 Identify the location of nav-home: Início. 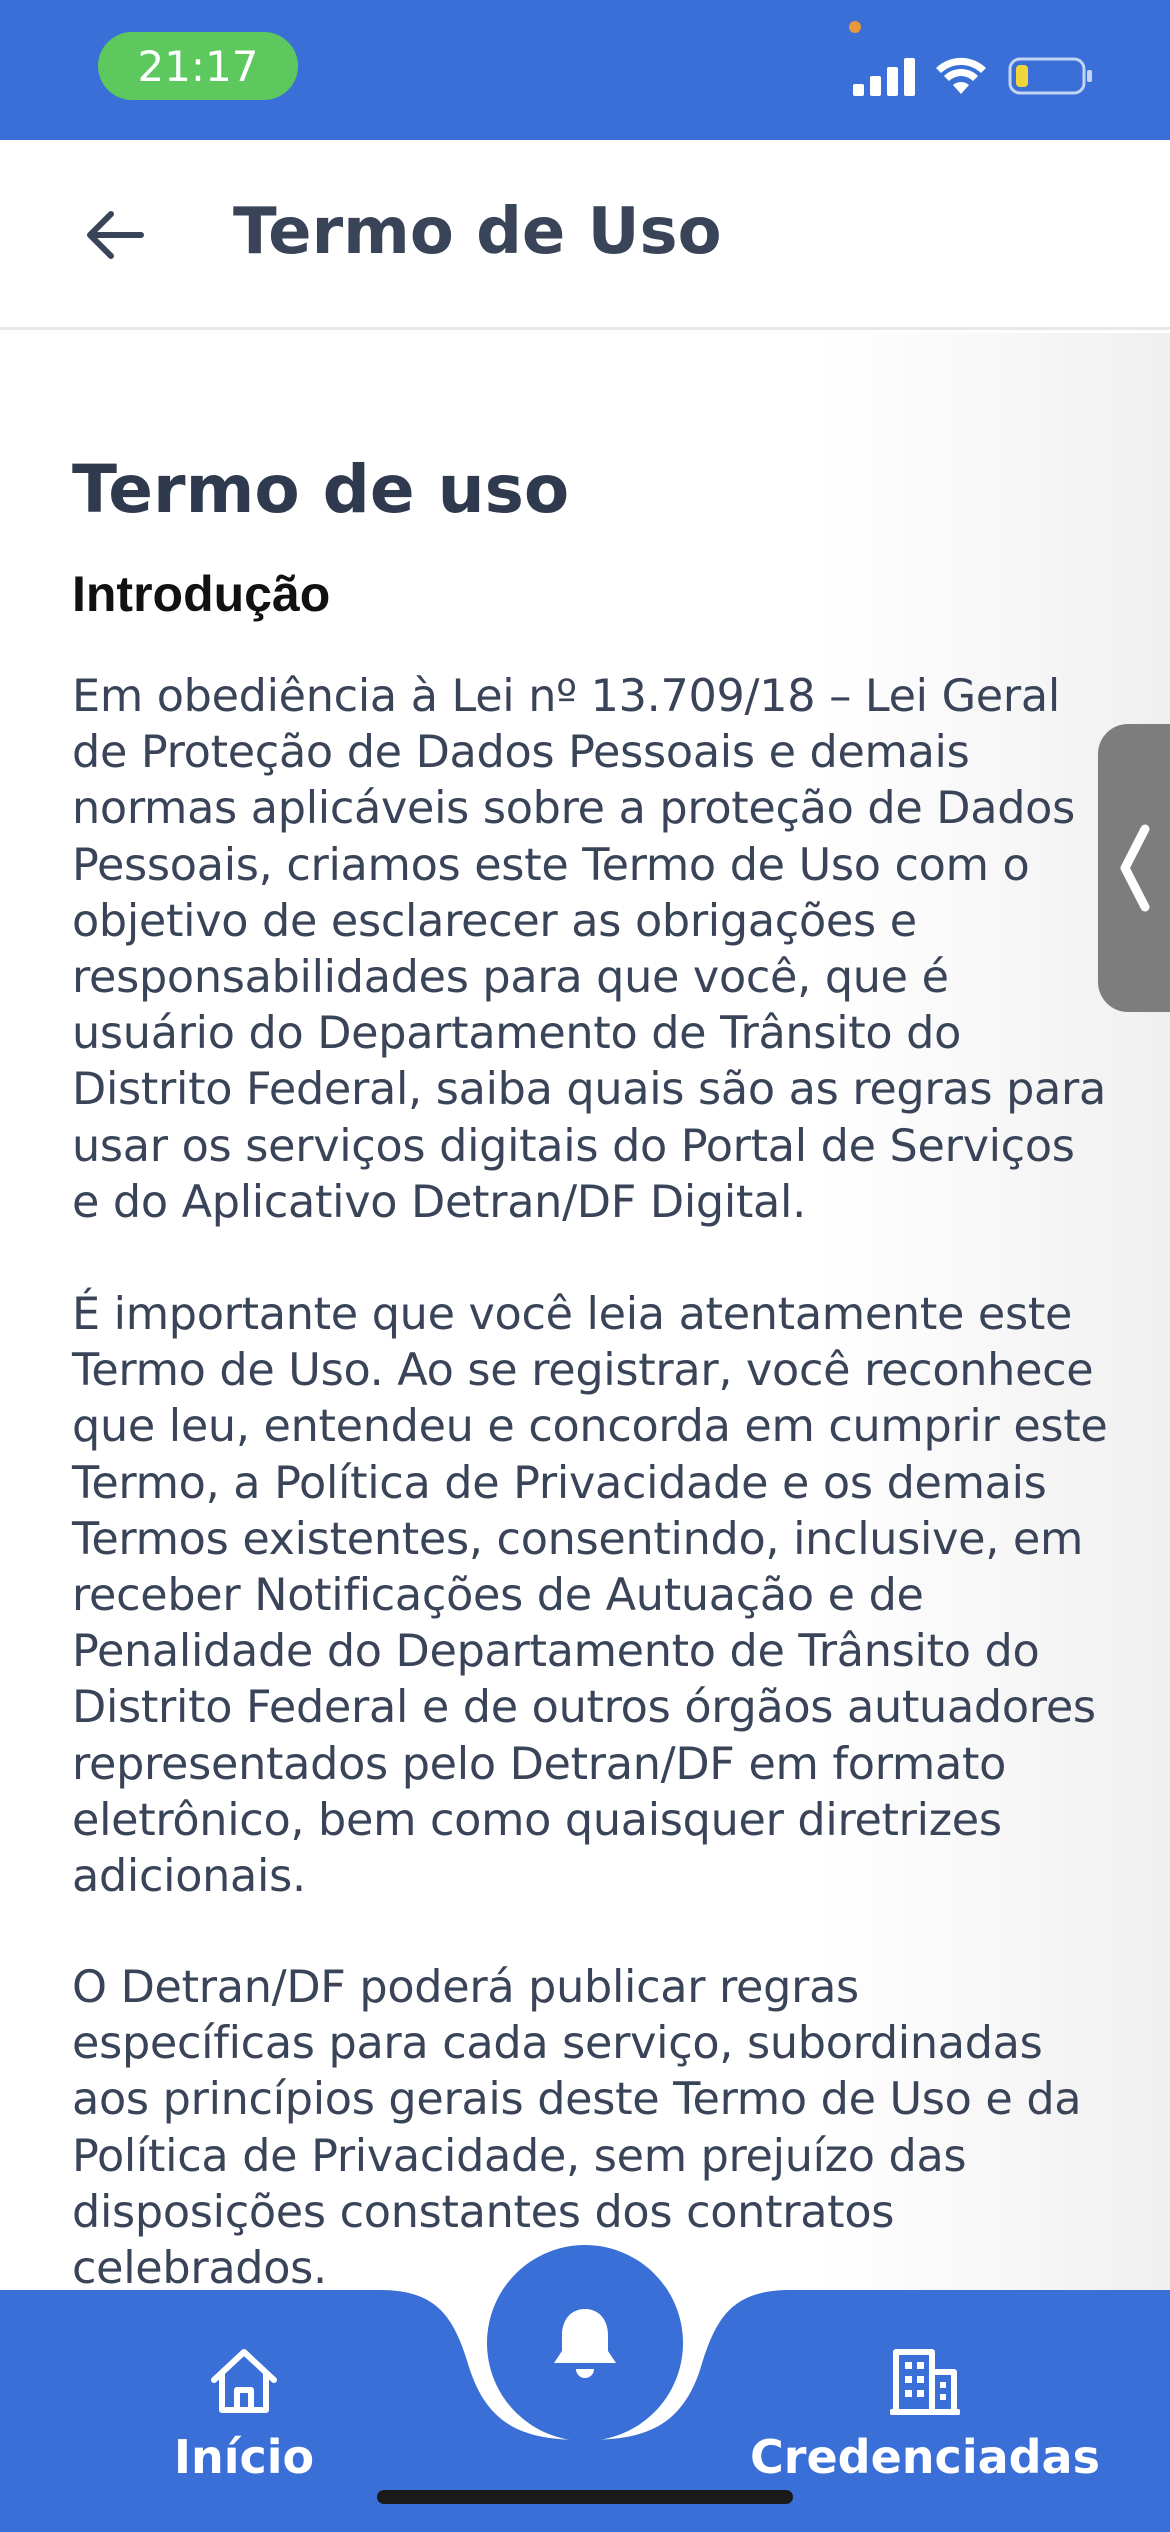
(244, 2421).